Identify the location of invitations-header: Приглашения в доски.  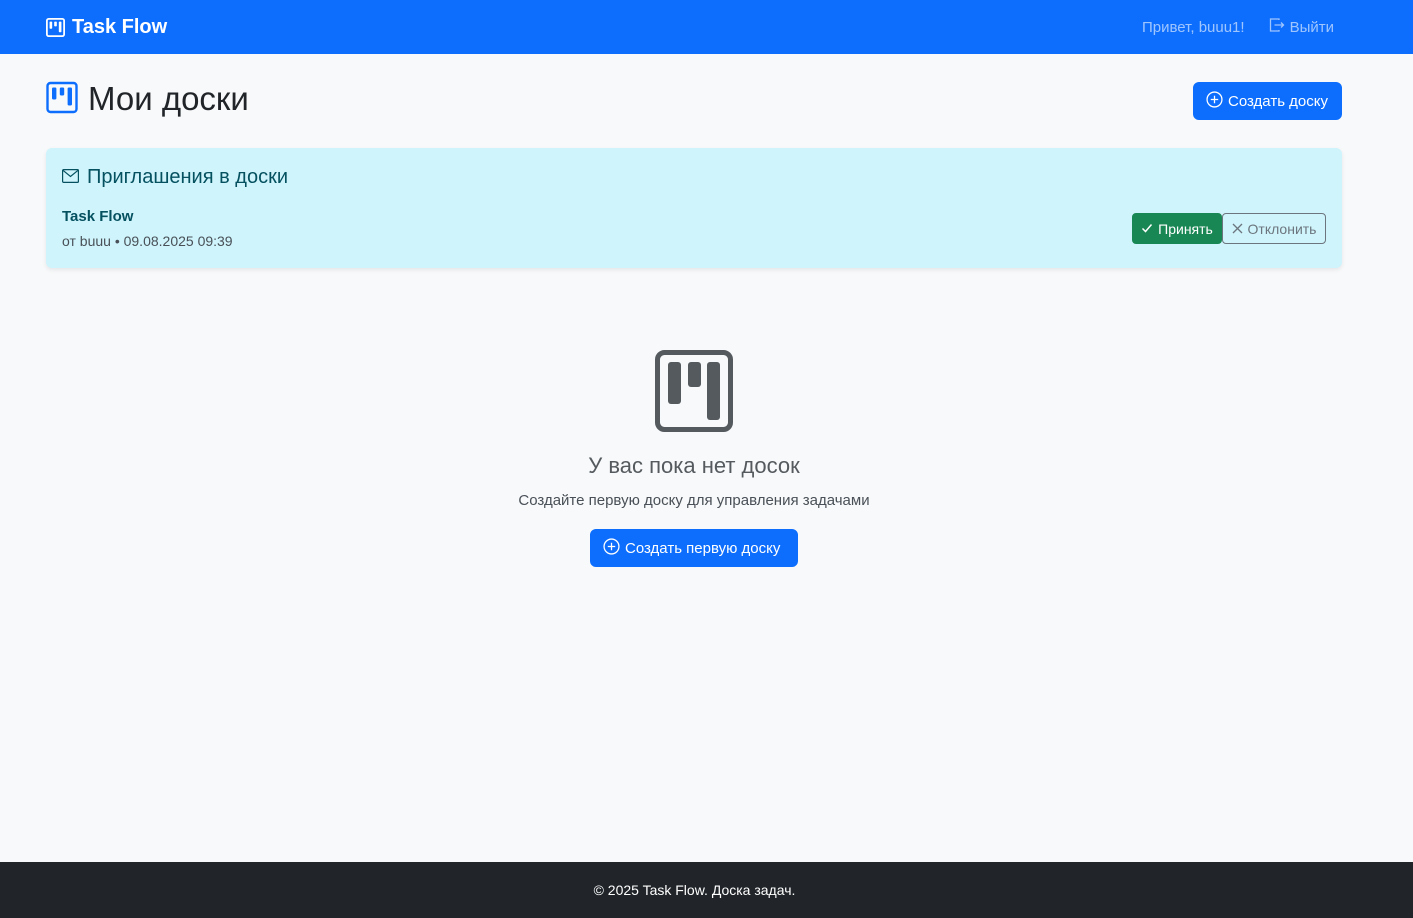
(175, 177).